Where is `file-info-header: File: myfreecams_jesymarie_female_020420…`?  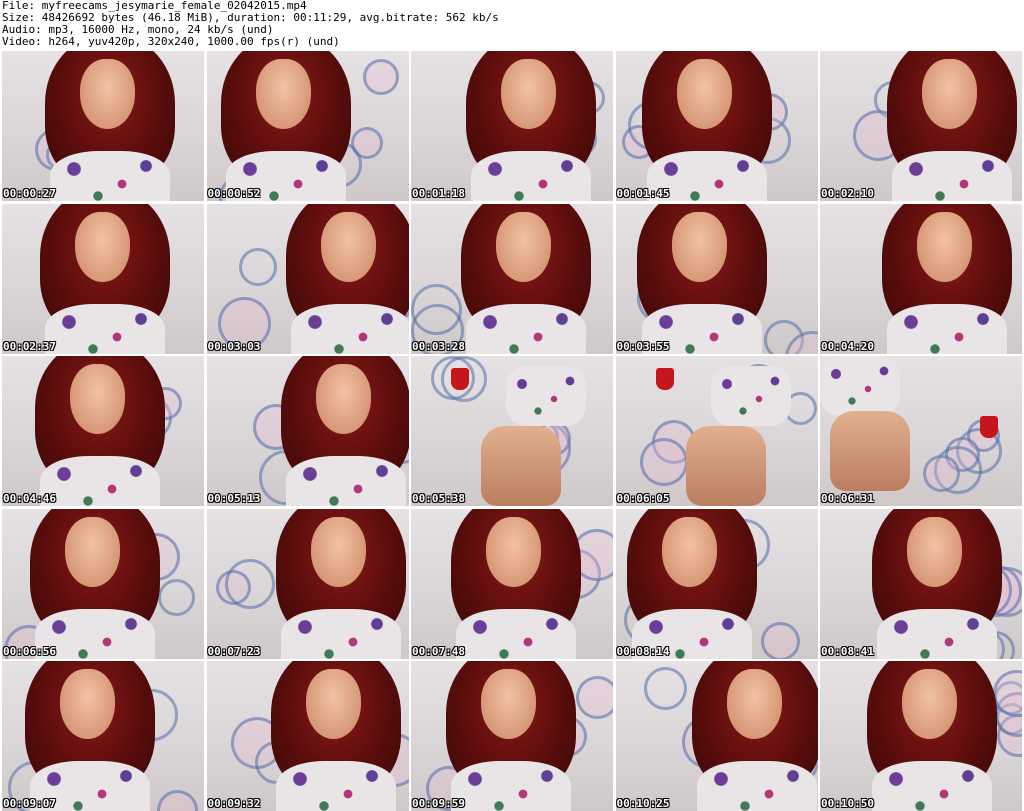
file-info-header: File: myfreecams_jesymarie_female_020420… is located at coordinates (512, 25).